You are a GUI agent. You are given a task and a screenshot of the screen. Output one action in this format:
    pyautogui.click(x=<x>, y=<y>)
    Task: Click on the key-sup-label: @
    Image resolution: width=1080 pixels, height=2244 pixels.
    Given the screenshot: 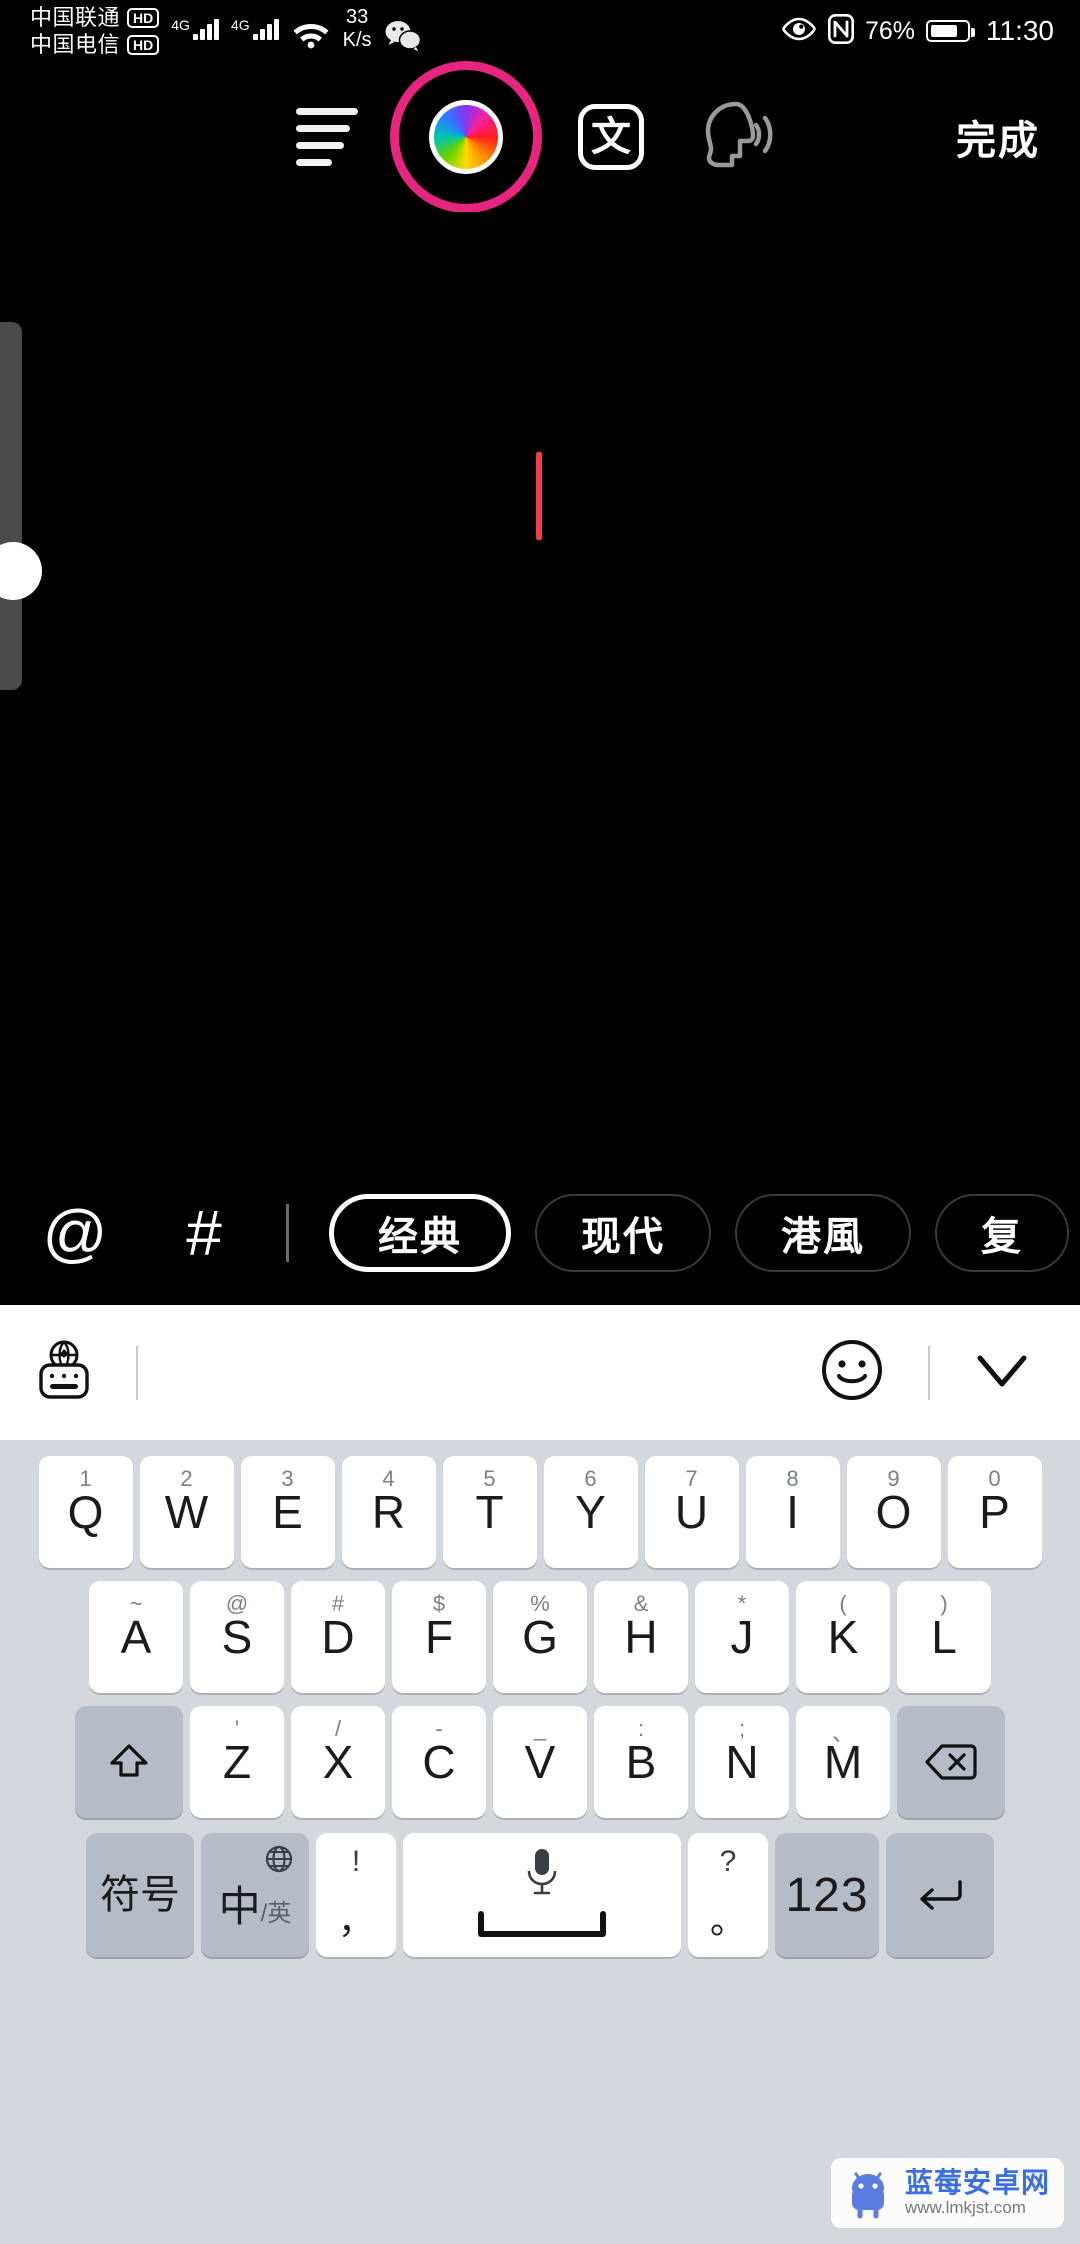 What is the action you would take?
    pyautogui.click(x=237, y=1603)
    